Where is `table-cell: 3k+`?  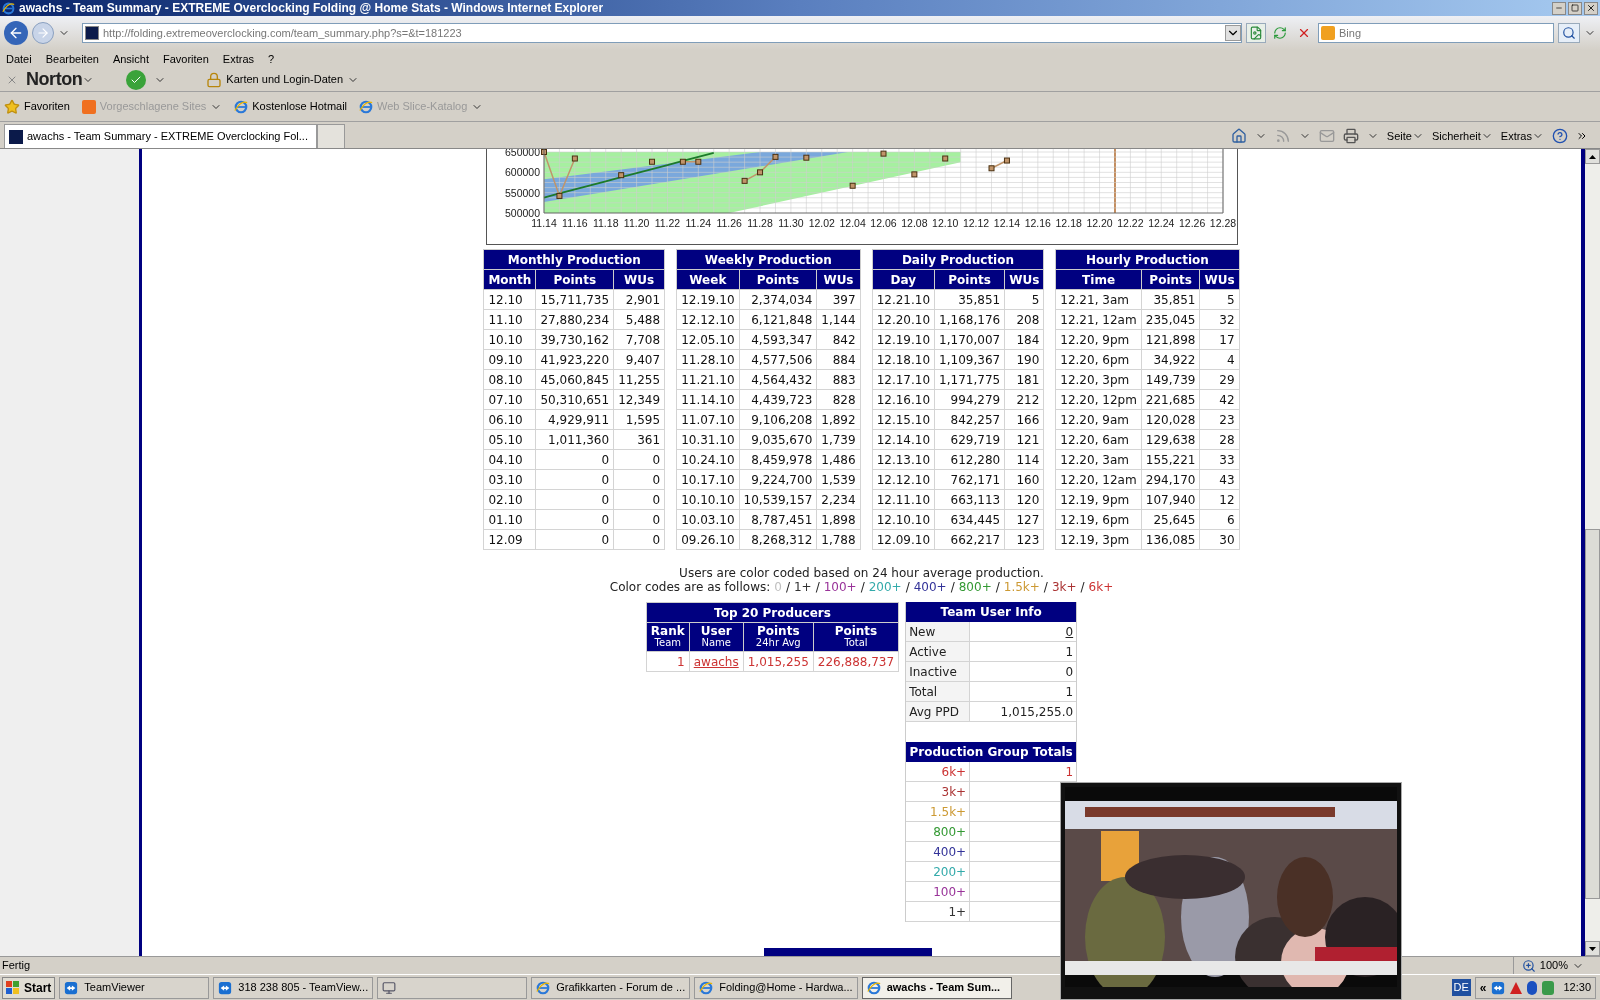 table-cell: 3k+ is located at coordinates (938, 792).